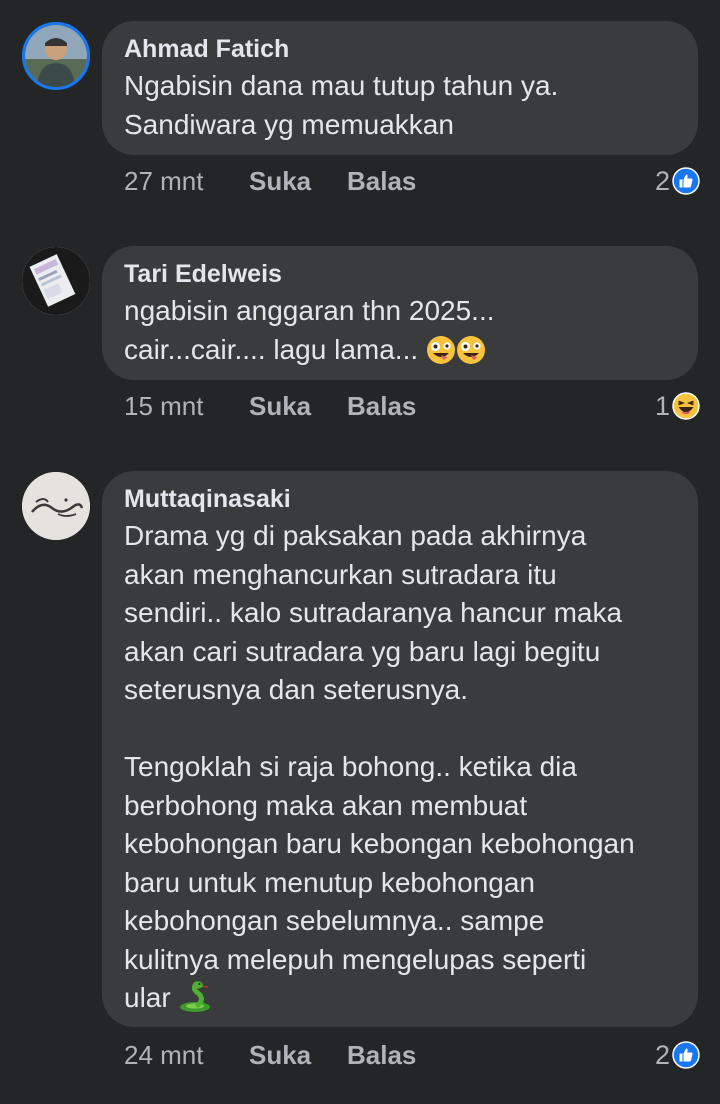  I want to click on comment-line: baru untuk menutup kebohongan, so click(329, 882).